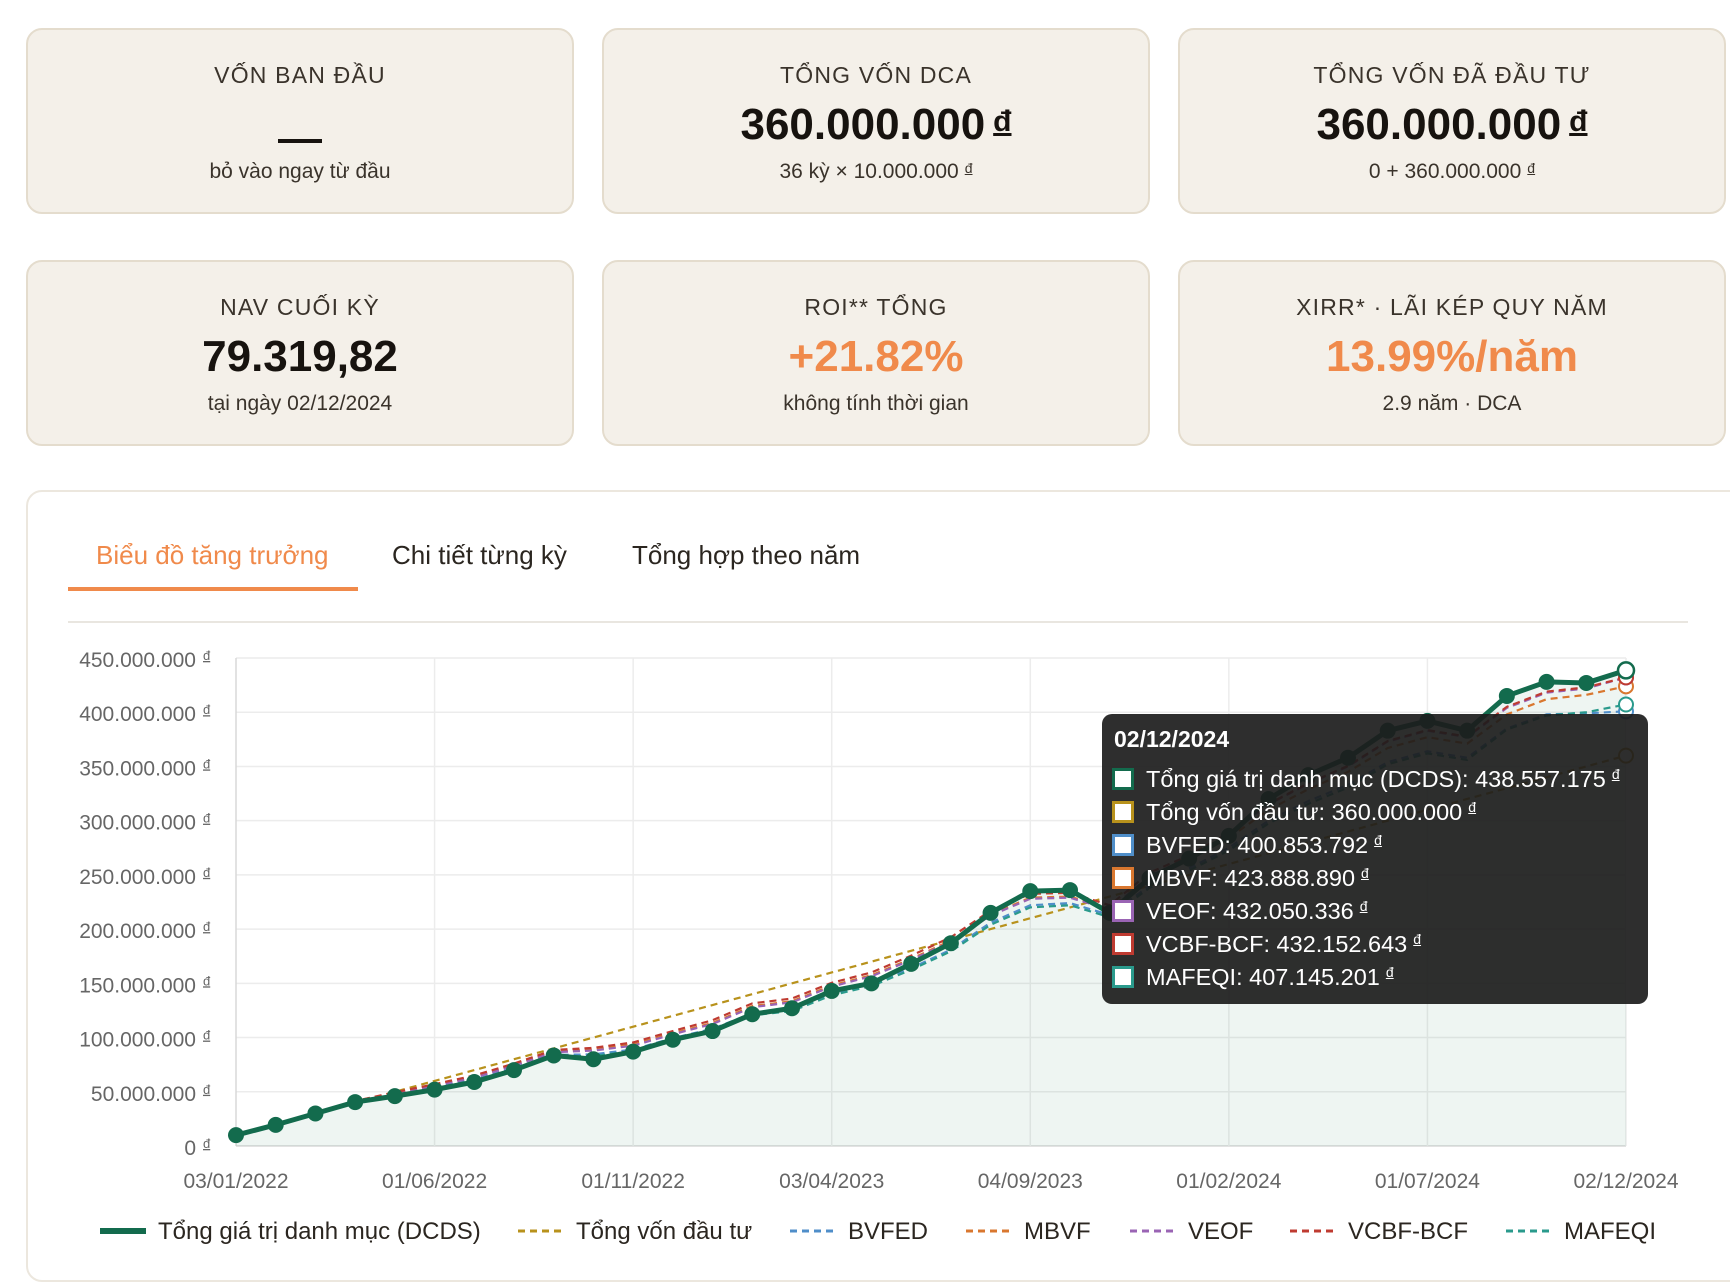 The height and width of the screenshot is (1288, 1730). Describe the element at coordinates (1228, 1181) in the screenshot. I see `x-tick-label: 01/02/2024` at that location.